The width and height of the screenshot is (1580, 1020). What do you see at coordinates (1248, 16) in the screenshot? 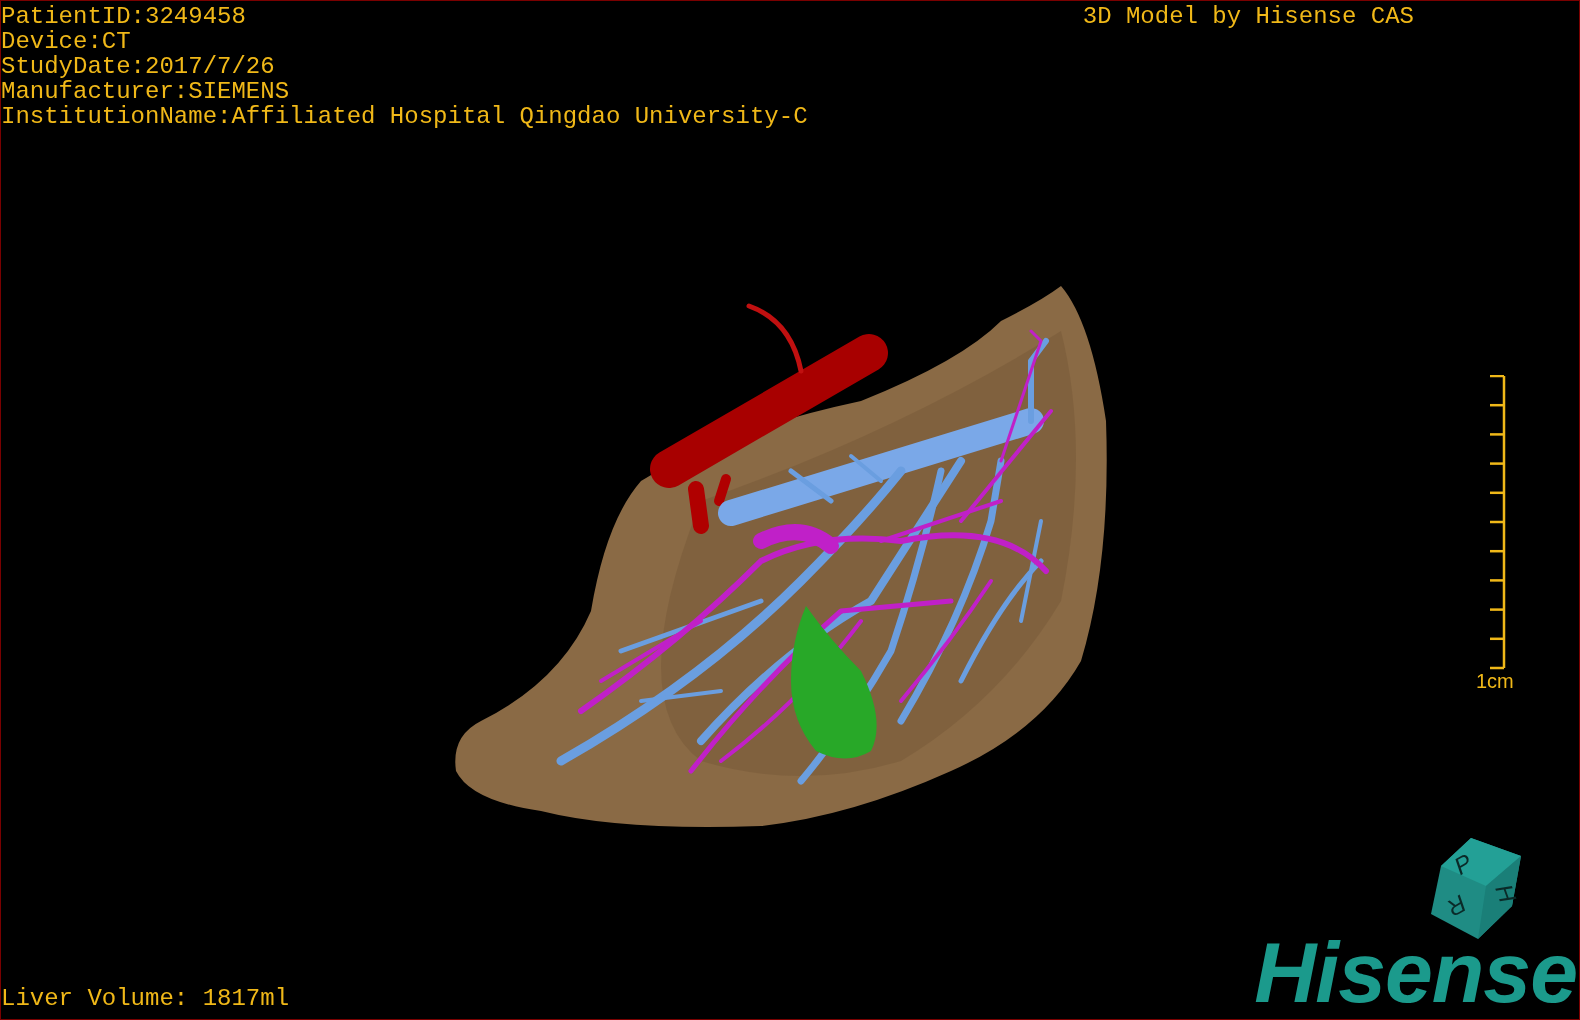
I see `viewer-title: 3D Model by Hisense CAS` at bounding box center [1248, 16].